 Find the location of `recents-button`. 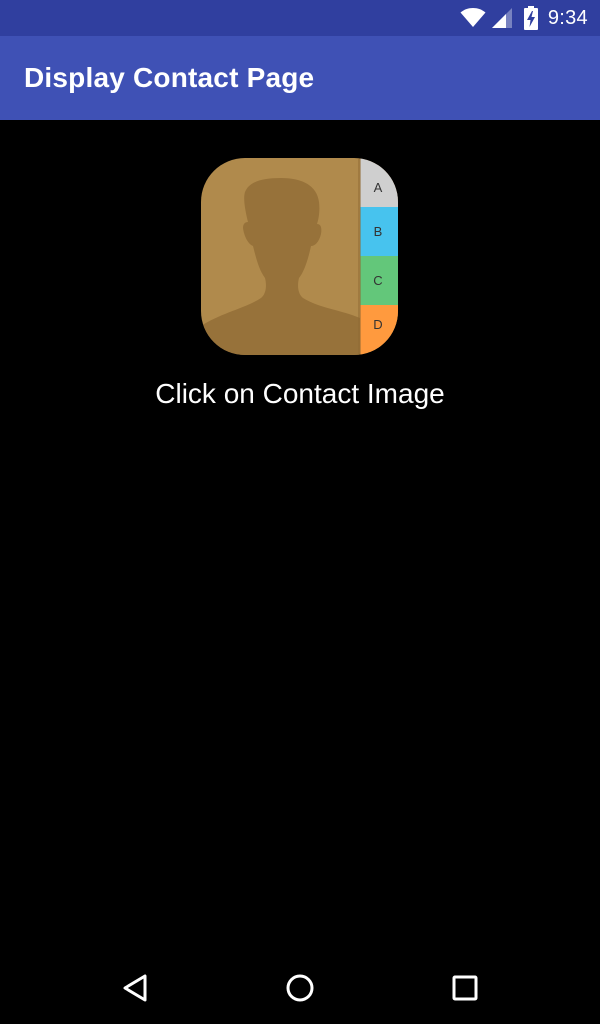

recents-button is located at coordinates (465, 988).